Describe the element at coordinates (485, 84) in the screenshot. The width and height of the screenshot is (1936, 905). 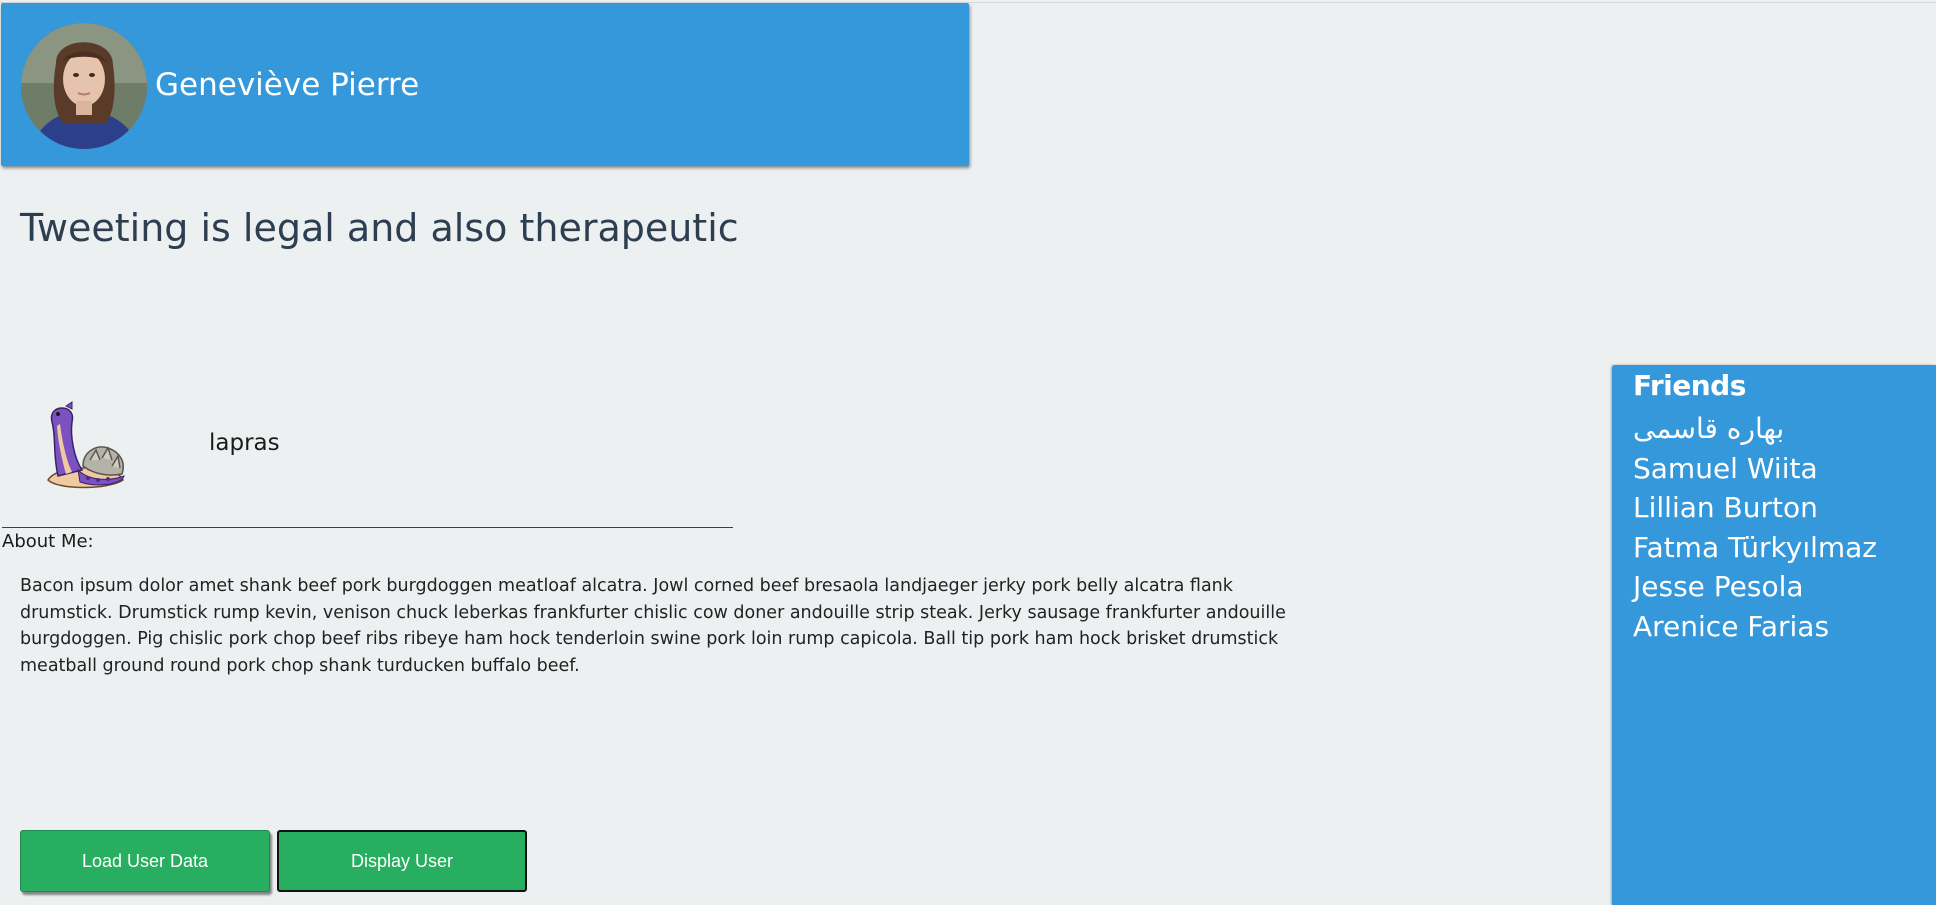
I see `profile-header: Geneviève Pierre` at that location.